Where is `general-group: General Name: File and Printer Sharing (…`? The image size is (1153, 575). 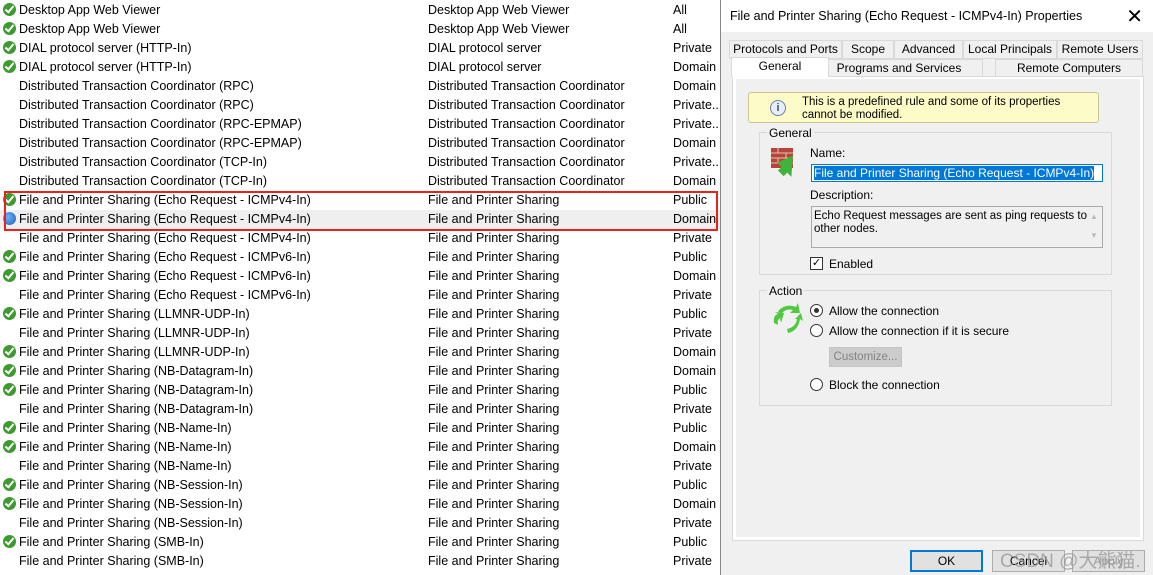
general-group: General Name: File and Printer Sharing (… is located at coordinates (935, 200).